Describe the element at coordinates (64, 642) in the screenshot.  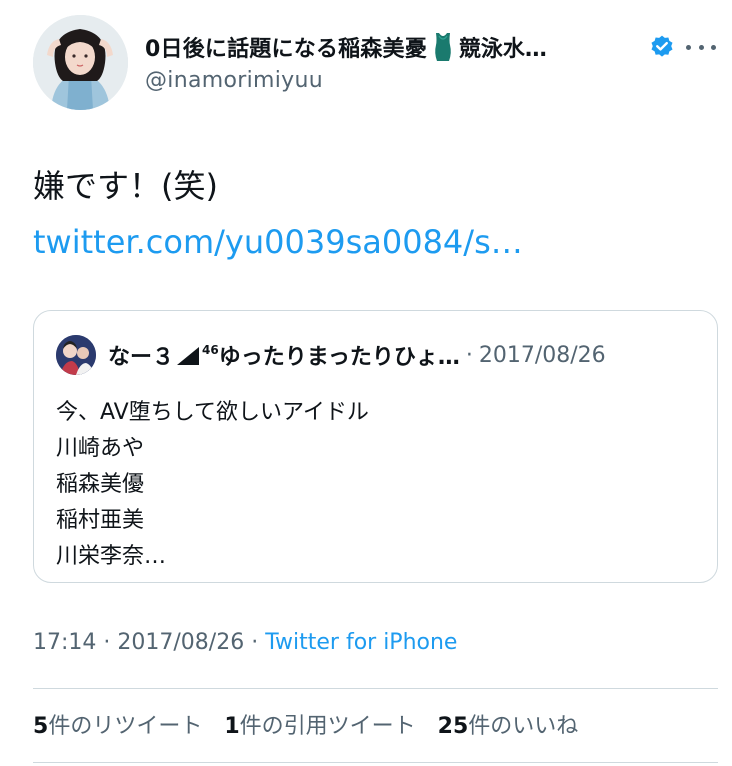
I see `tweet-time: 17:14` at that location.